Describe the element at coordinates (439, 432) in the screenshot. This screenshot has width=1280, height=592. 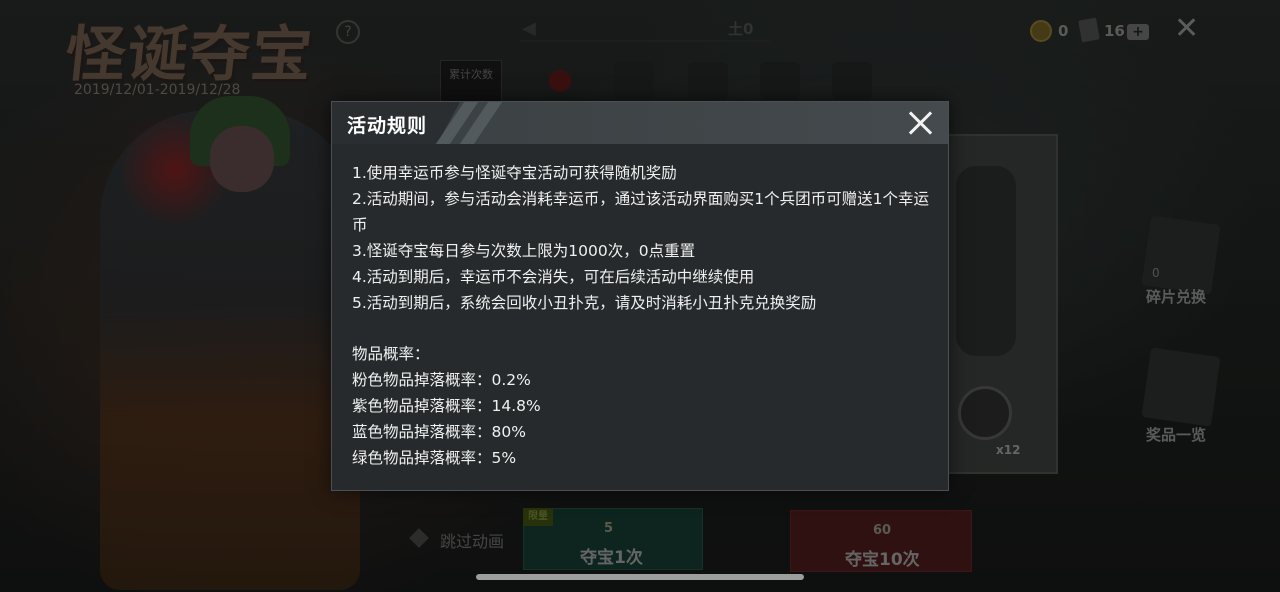
I see `probability-item: 蓝色物品掉落概率：80%` at that location.